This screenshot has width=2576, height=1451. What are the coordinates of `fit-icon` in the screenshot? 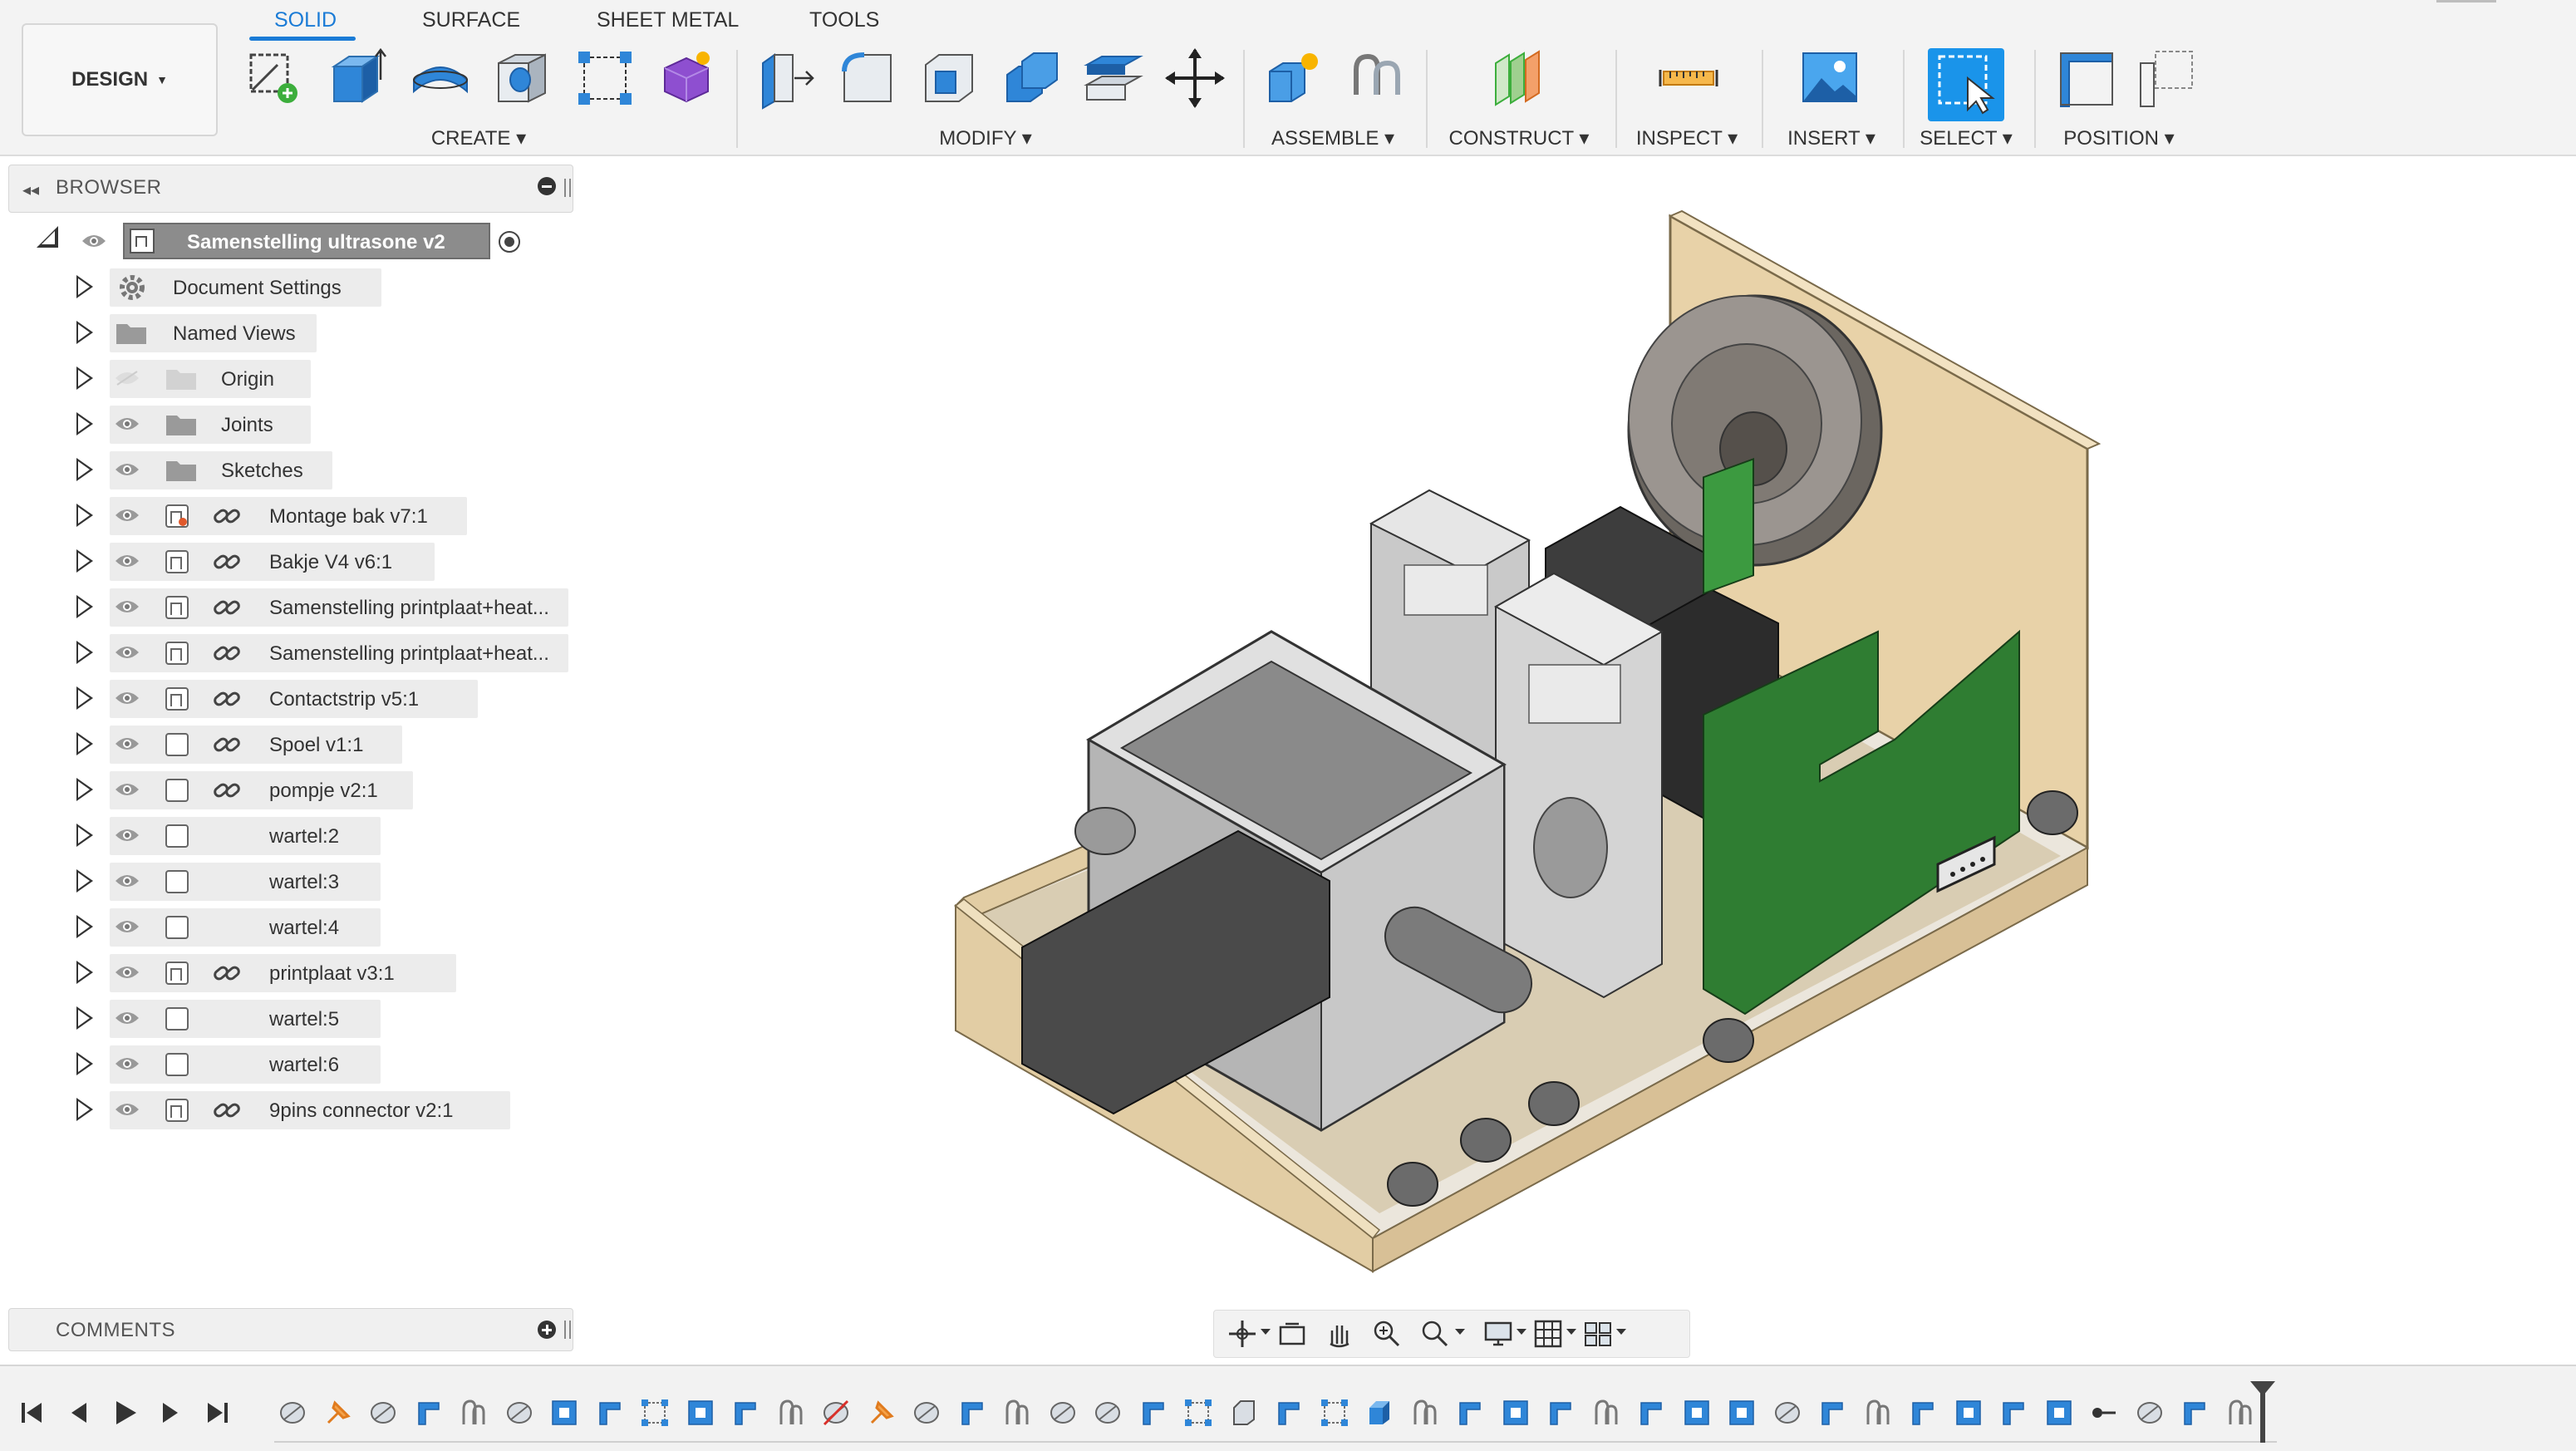 It's located at (1435, 1334).